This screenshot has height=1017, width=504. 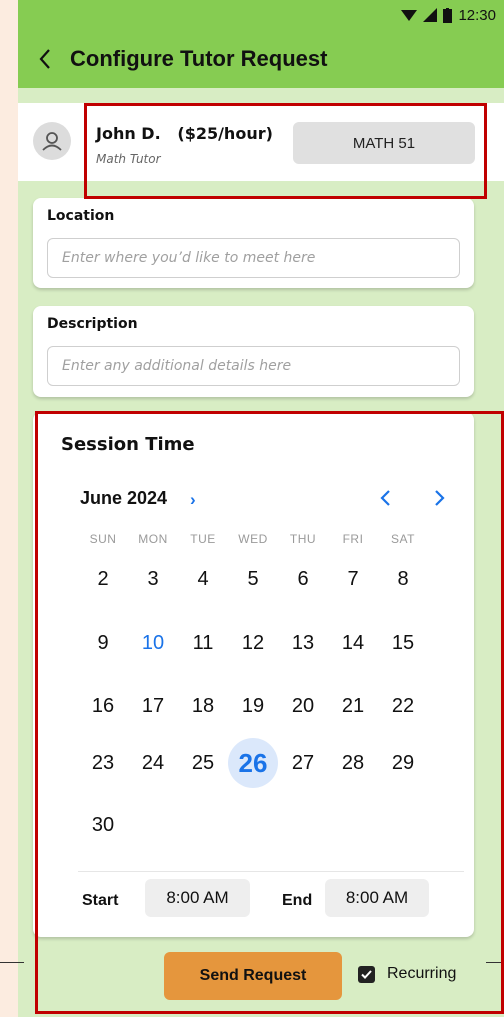 What do you see at coordinates (353, 643) in the screenshot?
I see `calendar-day: 14` at bounding box center [353, 643].